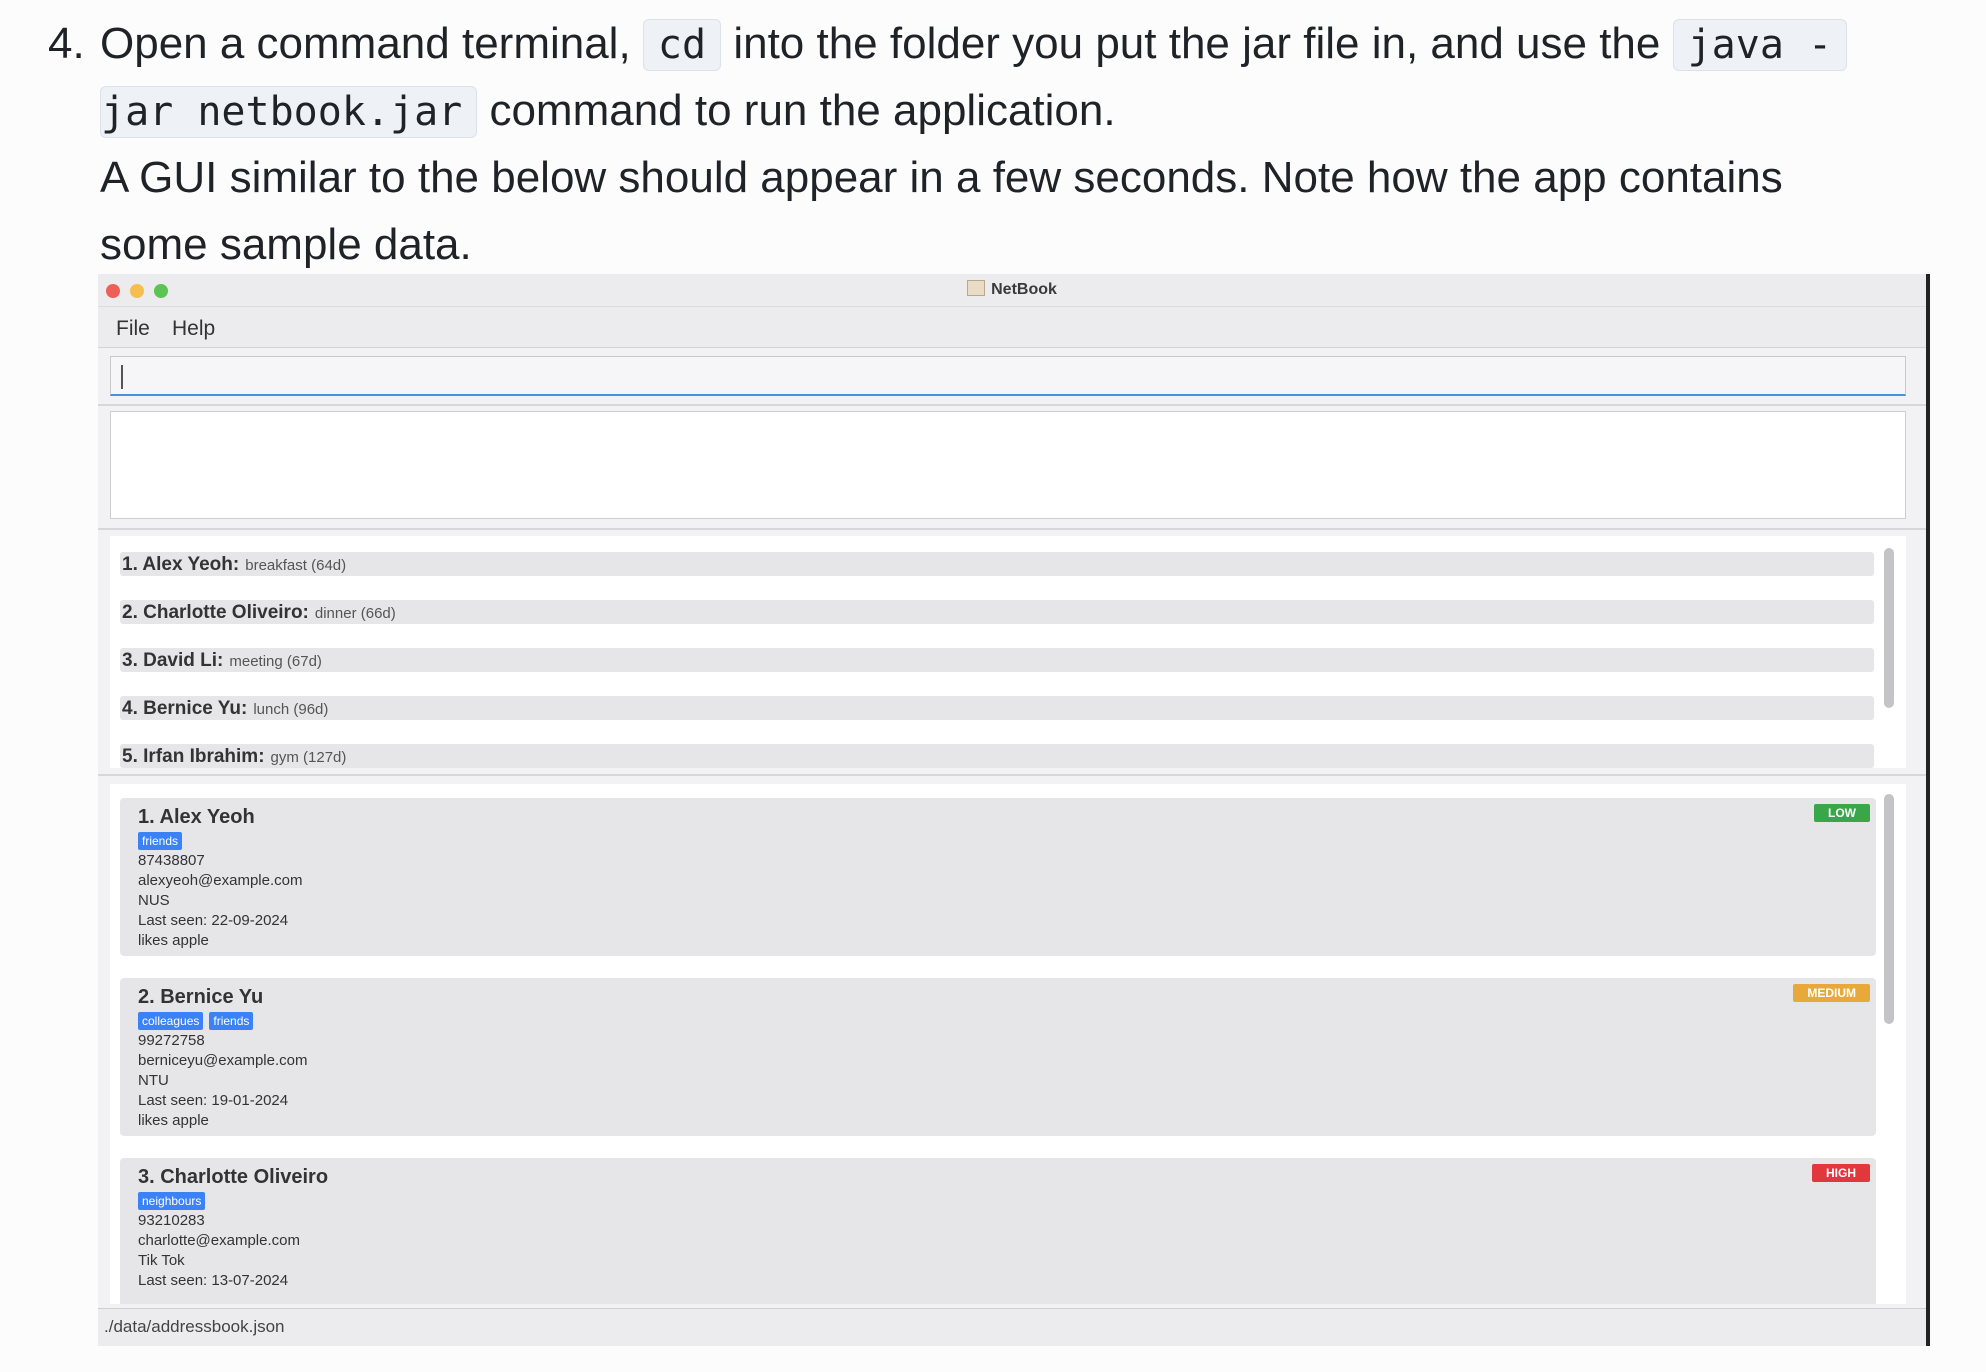  What do you see at coordinates (682, 45) in the screenshot?
I see `code-cd: cd` at bounding box center [682, 45].